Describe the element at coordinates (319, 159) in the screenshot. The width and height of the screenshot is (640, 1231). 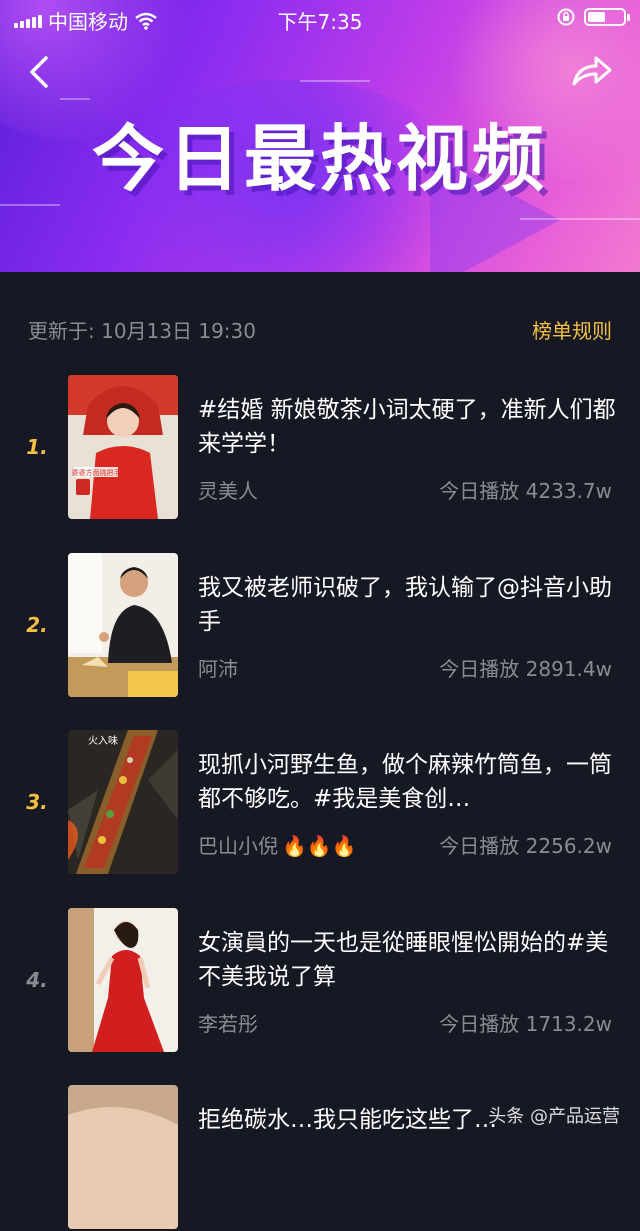
I see `page-title: 今日最热视频` at that location.